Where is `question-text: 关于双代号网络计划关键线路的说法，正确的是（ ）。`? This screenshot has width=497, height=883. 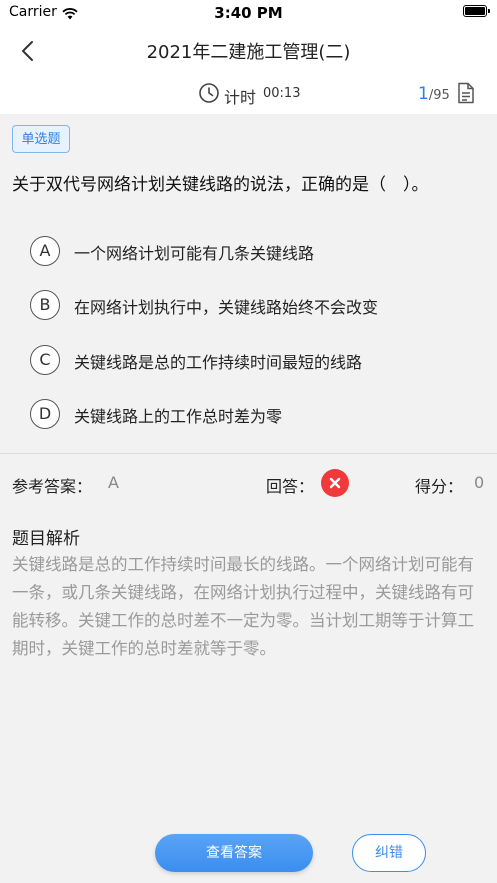 question-text: 关于双代号网络计划关键线路的说法，正确的是（ ）。 is located at coordinates (220, 185).